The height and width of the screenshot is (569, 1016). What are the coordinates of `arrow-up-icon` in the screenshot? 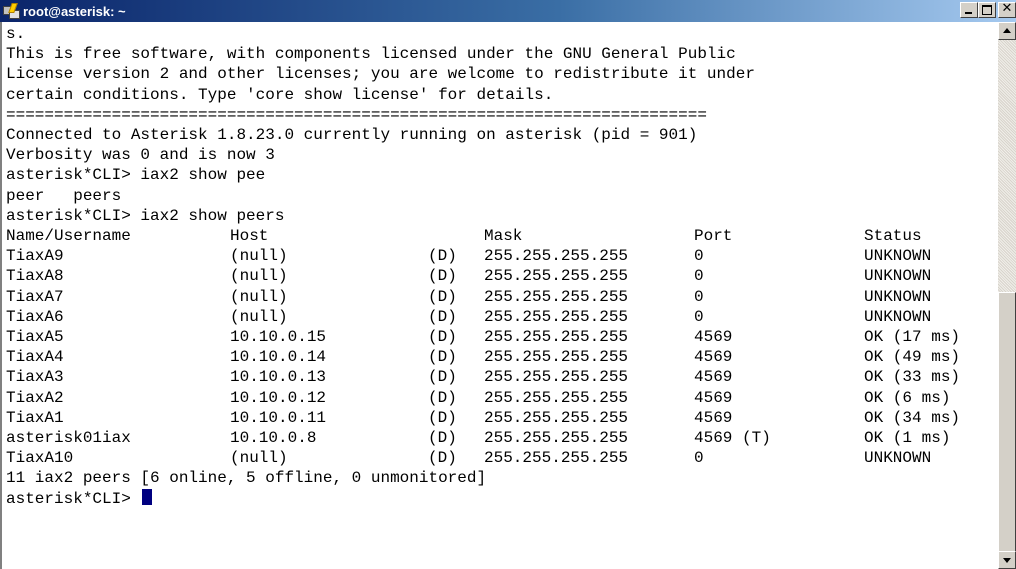 It's located at (1007, 30).